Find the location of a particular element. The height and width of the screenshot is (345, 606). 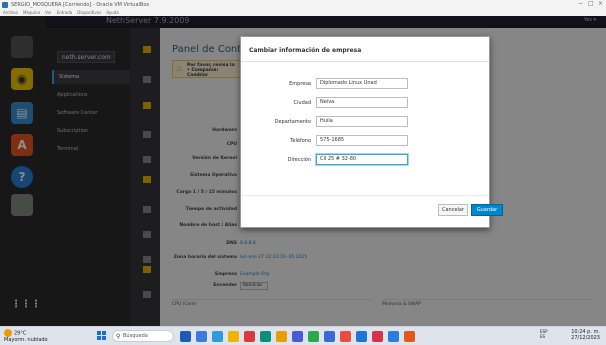

start-icon is located at coordinates (102, 336).